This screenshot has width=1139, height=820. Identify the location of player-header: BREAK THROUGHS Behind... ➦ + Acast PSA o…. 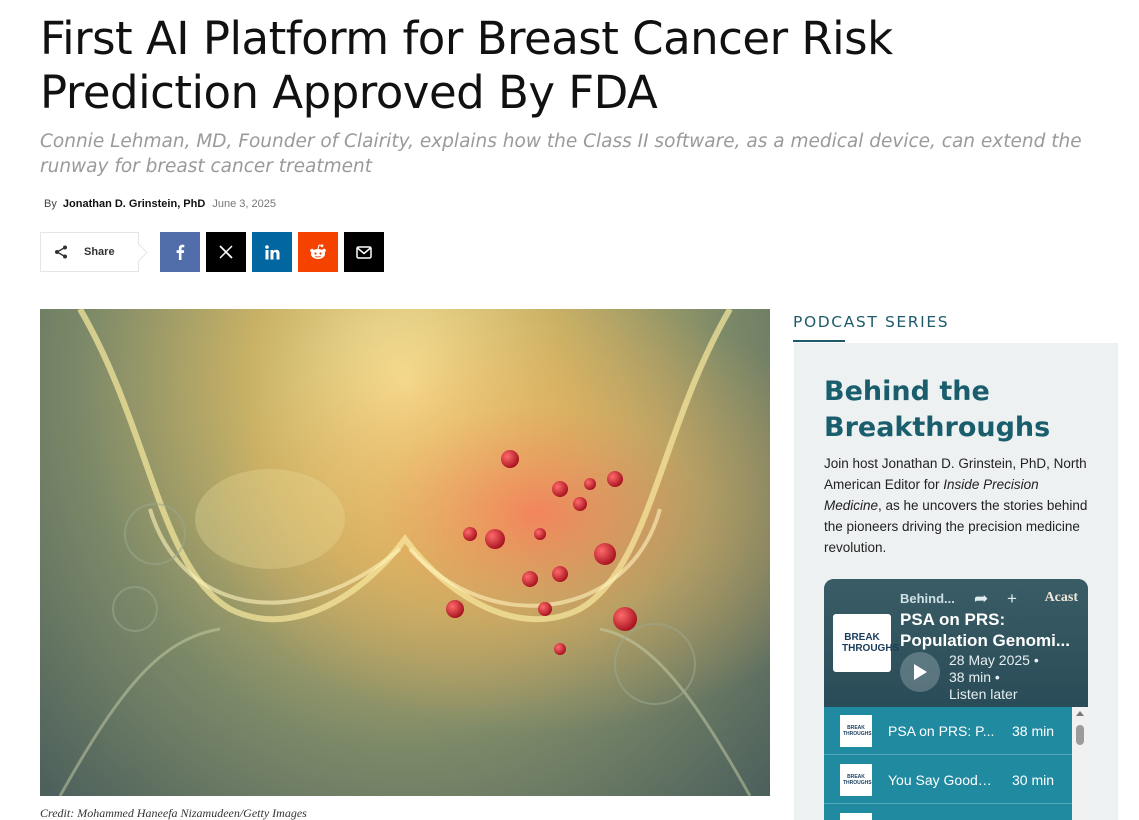
(956, 643).